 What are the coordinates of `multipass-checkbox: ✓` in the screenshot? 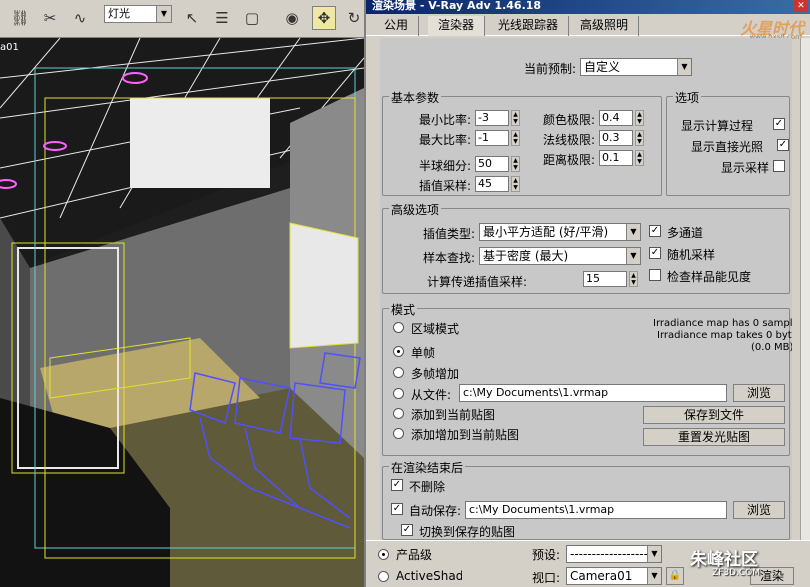 It's located at (655, 231).